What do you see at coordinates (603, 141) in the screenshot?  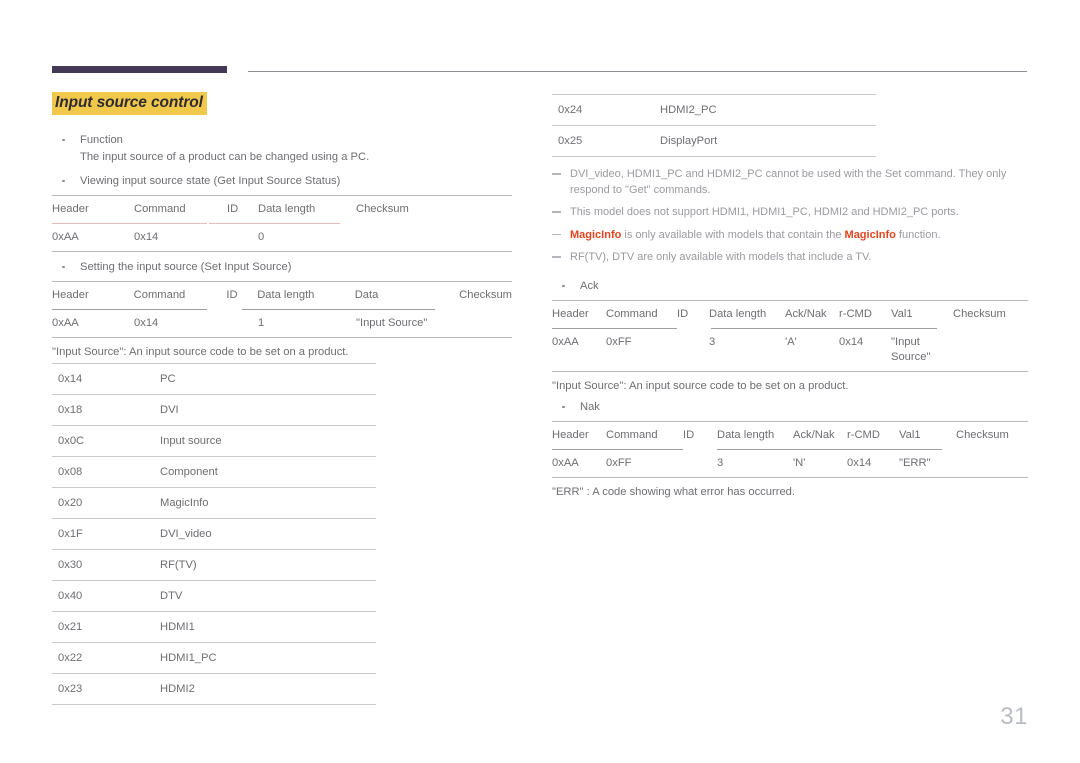 I see `code-value: 0x25` at bounding box center [603, 141].